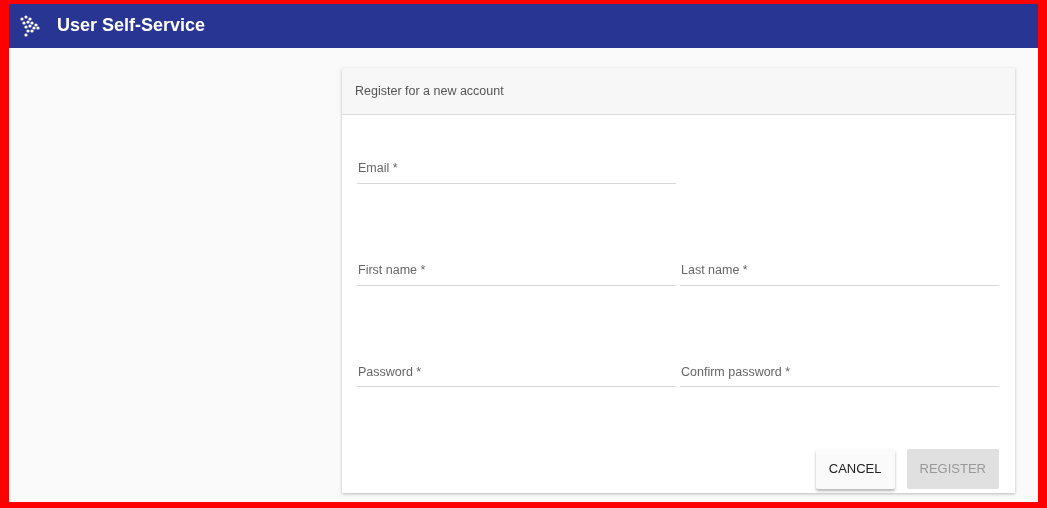 The image size is (1047, 508). I want to click on logo-icon, so click(30, 26).